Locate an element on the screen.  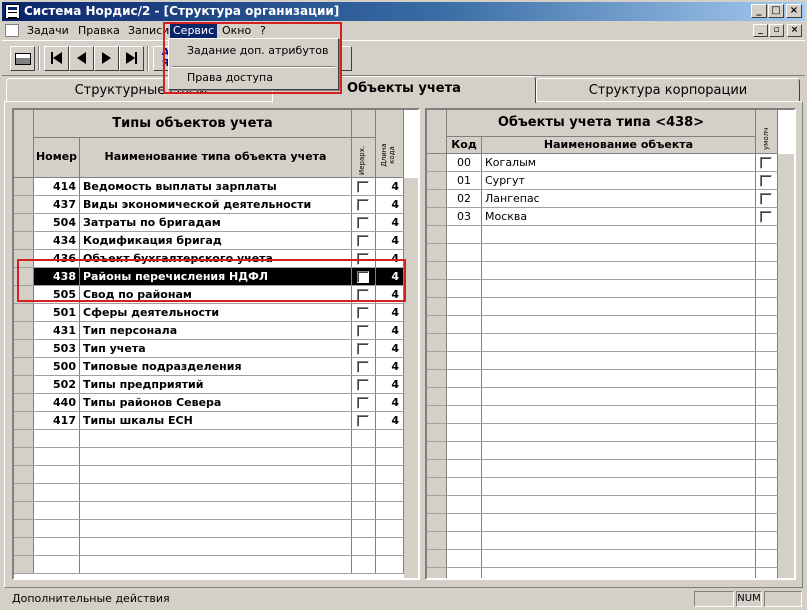
menu-edit: Правка is located at coordinates (99, 31).